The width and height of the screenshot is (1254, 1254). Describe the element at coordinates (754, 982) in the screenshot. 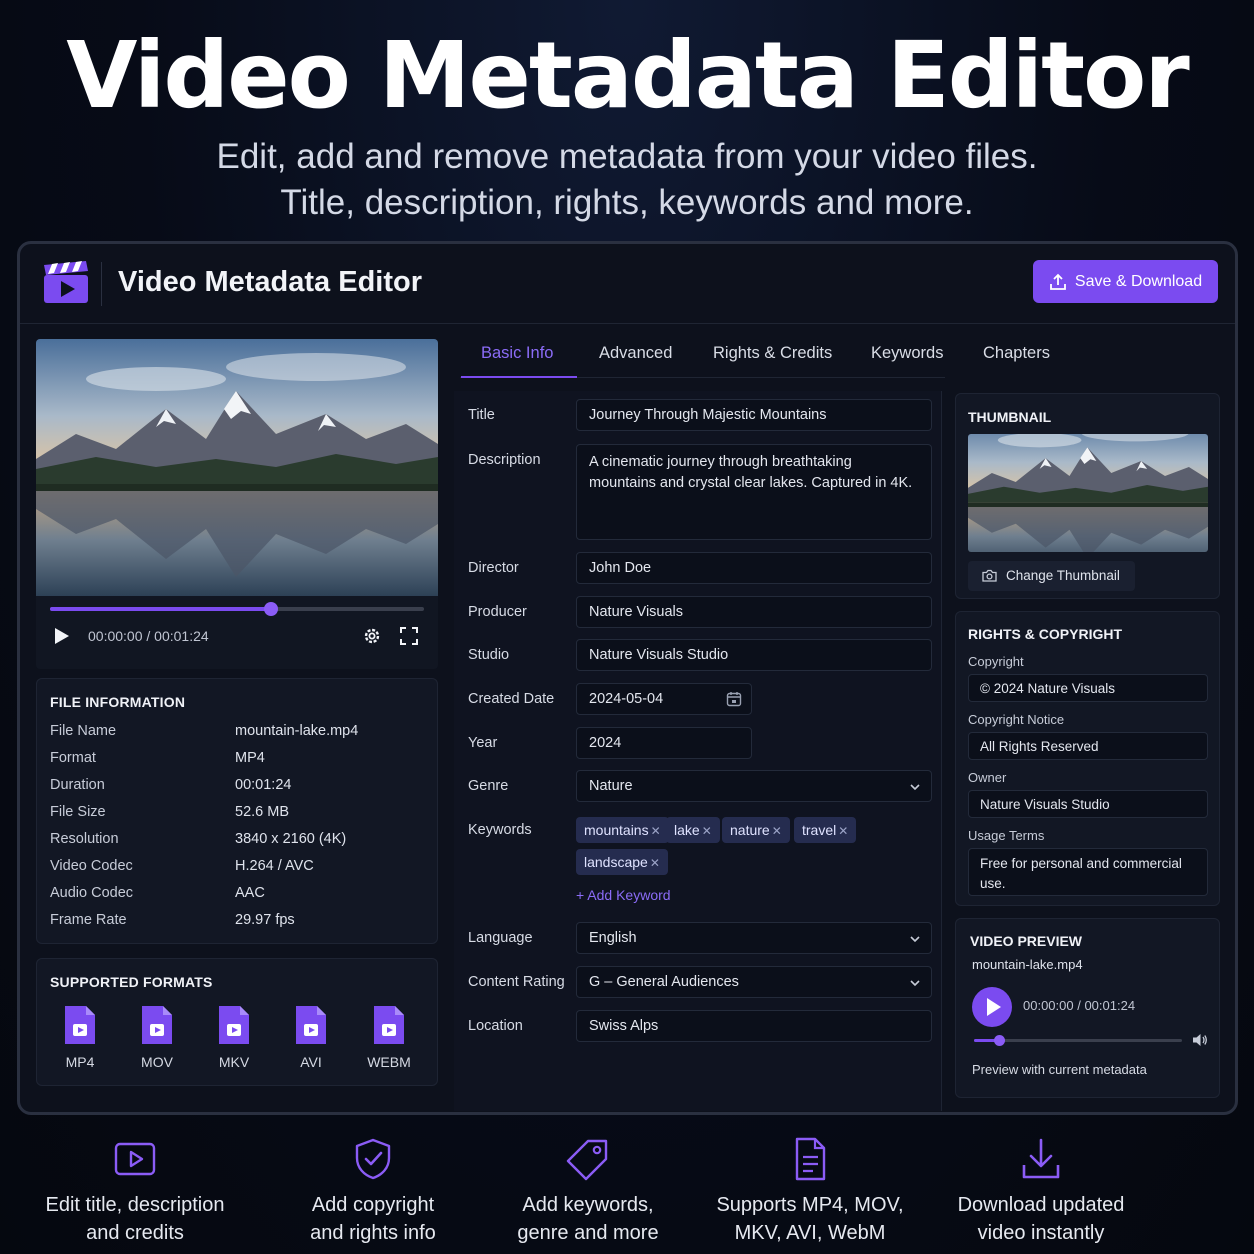

I see `content-rating-select: G – General Audiences` at that location.